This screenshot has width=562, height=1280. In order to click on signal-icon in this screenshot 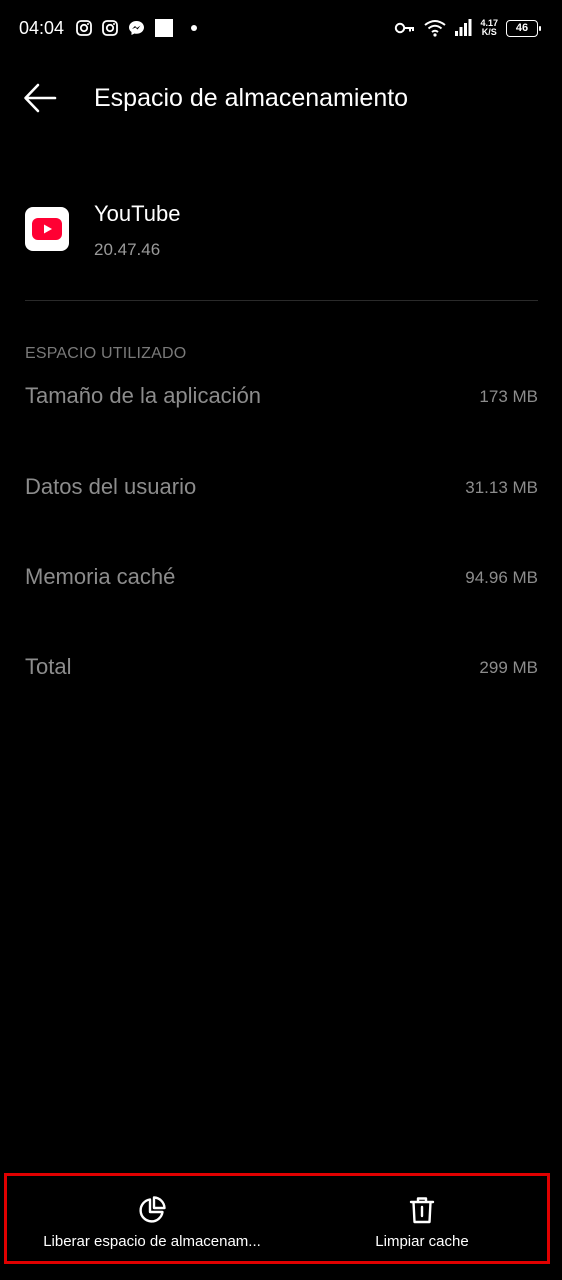, I will do `click(463, 27)`.